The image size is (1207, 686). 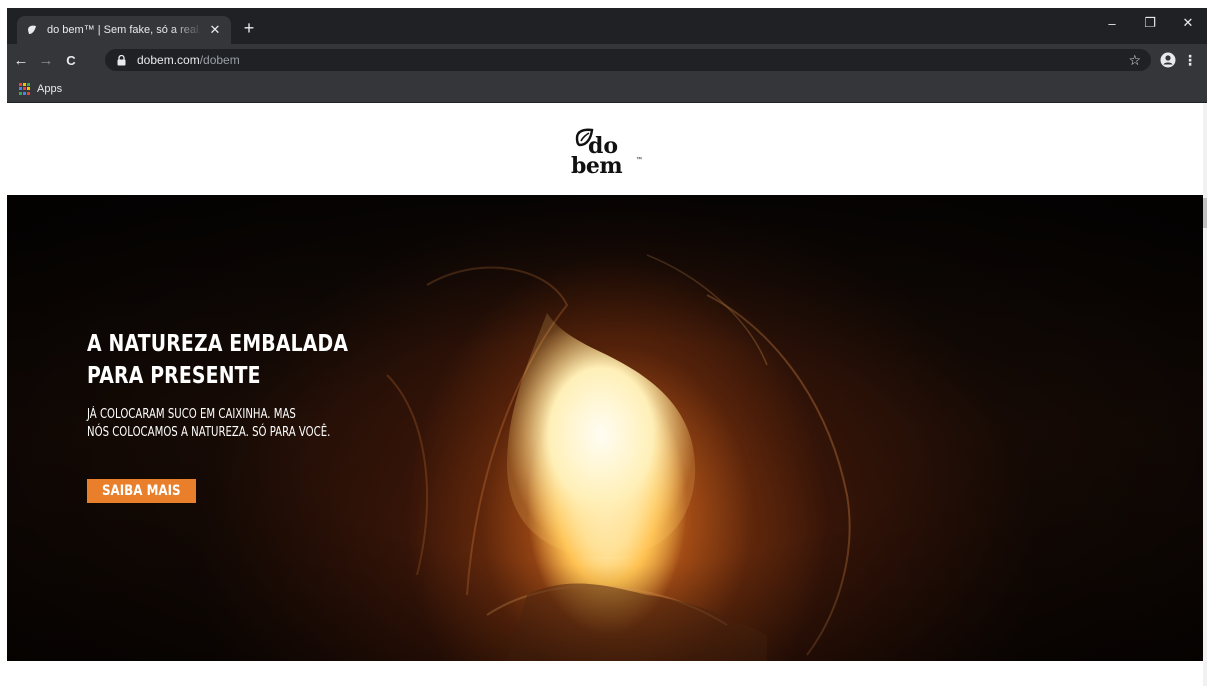 I want to click on address-bar: dobem.com/dobem ☆, so click(x=628, y=60).